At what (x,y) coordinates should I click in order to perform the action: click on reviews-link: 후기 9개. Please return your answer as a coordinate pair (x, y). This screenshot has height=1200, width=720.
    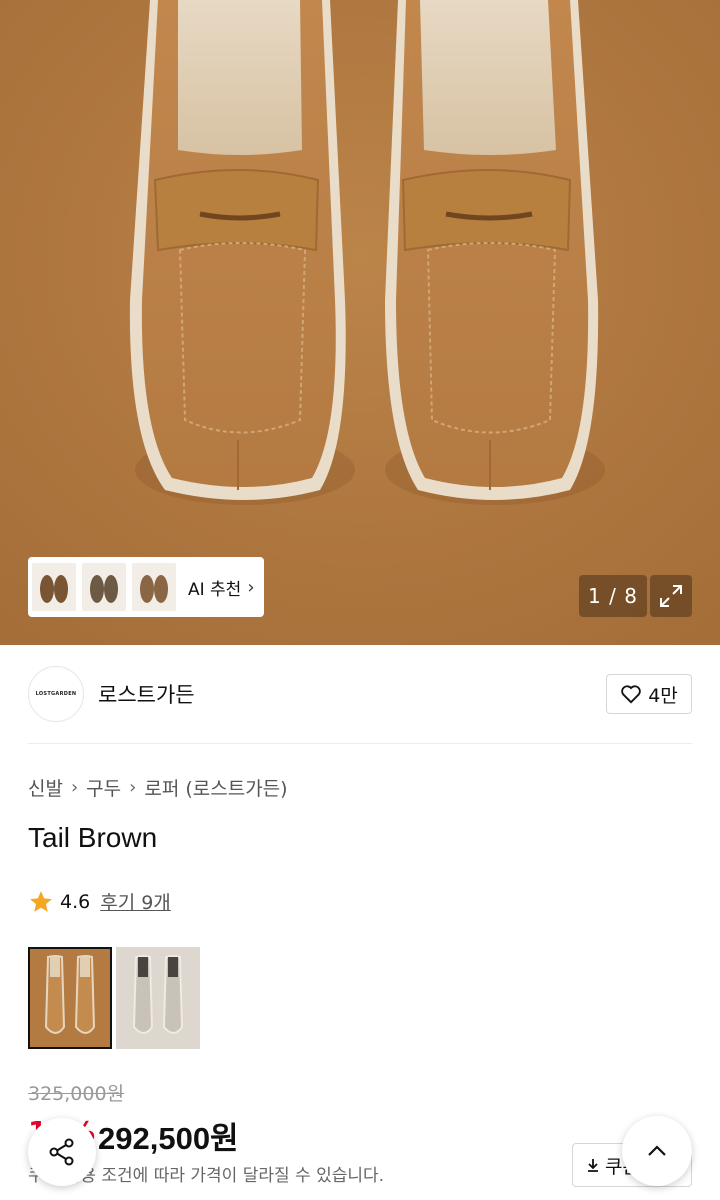
    Looking at the image, I should click on (135, 901).